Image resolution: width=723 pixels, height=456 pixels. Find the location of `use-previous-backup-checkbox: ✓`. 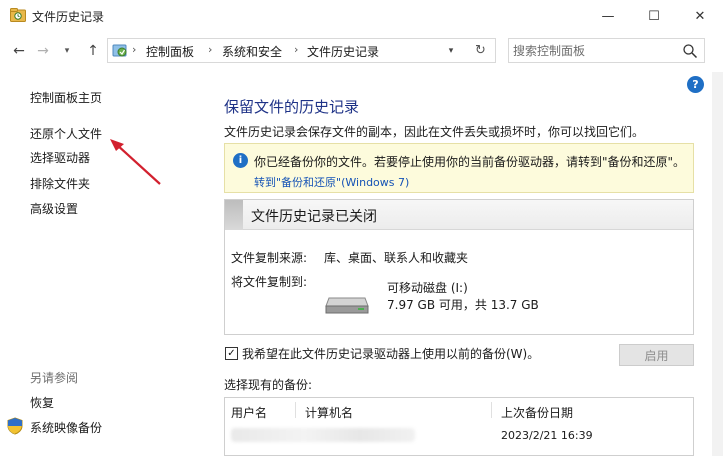

use-previous-backup-checkbox: ✓ is located at coordinates (231, 353).